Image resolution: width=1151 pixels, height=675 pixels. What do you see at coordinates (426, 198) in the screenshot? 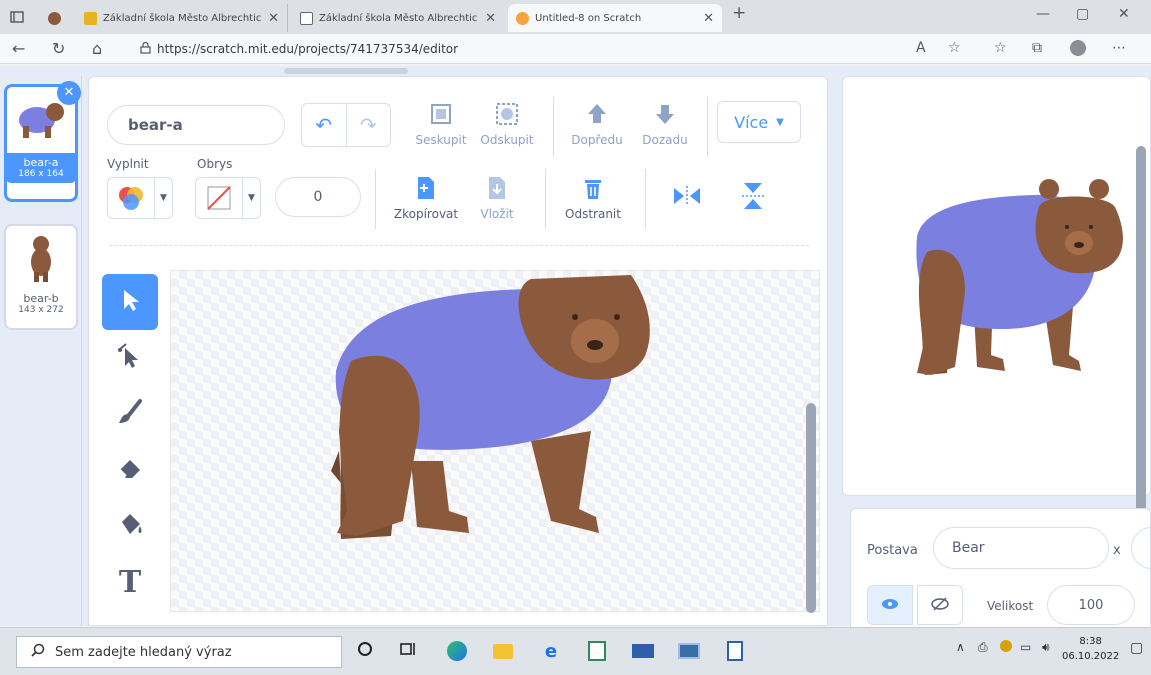
I see `copy-button: Zkopírovat` at bounding box center [426, 198].